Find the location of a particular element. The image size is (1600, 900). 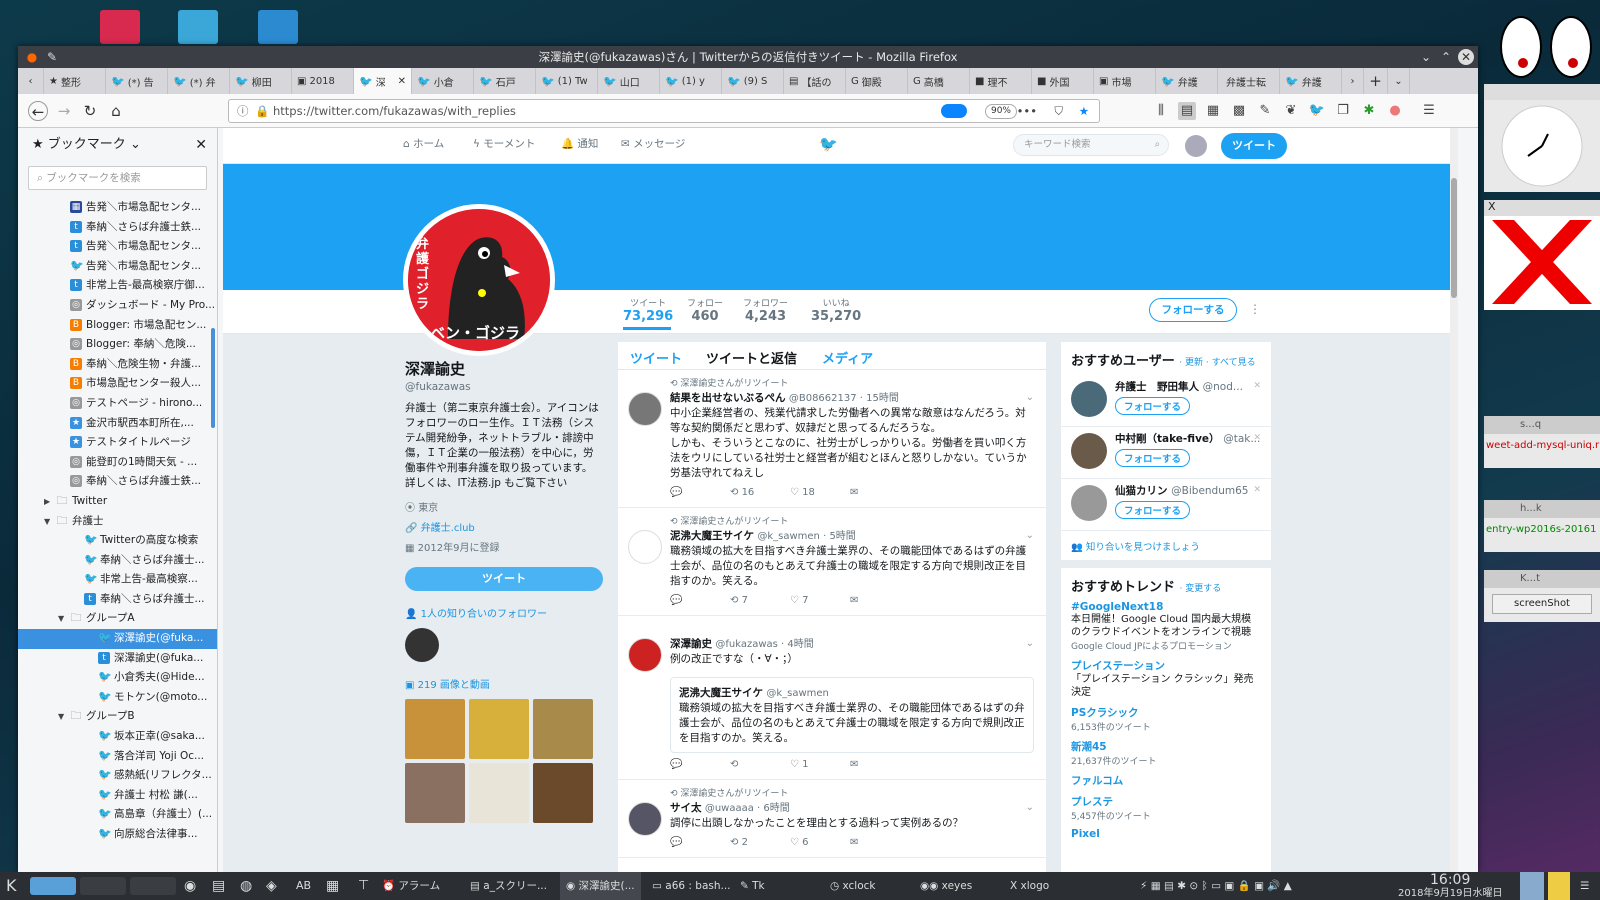

tweet-time: 15時間 is located at coordinates (882, 398).